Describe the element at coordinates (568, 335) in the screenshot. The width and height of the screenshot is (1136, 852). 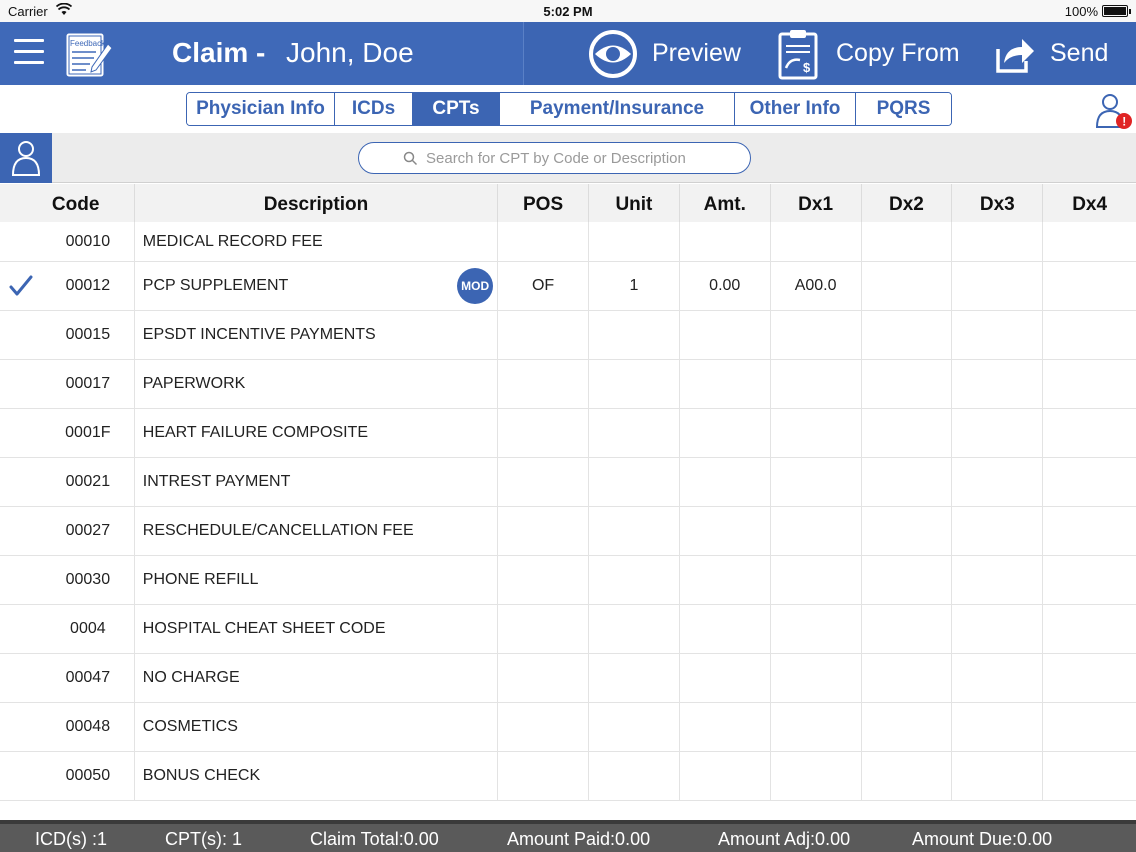
I see `table-row: 00015 EPSDT INCENTIVE PAYMENTS` at that location.